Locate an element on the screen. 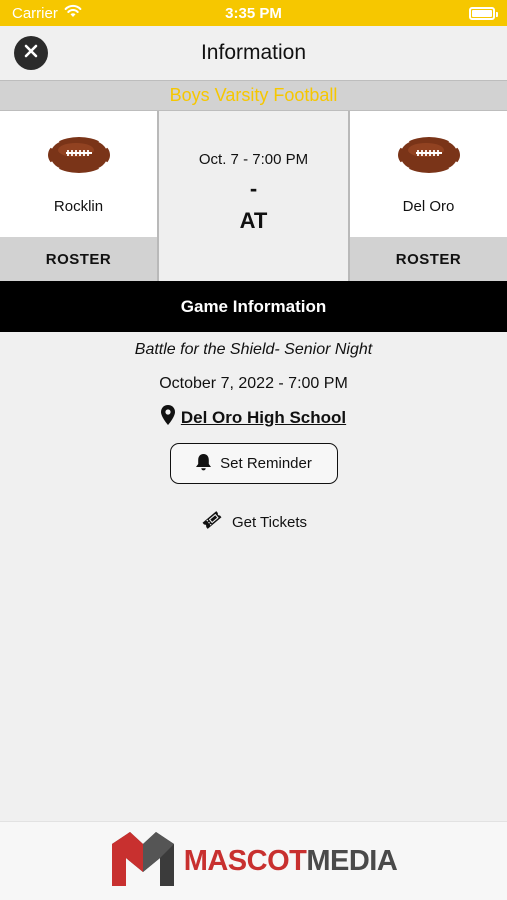 This screenshot has height=900, width=507. brand-name: MASCOTMEDIA is located at coordinates (291, 861).